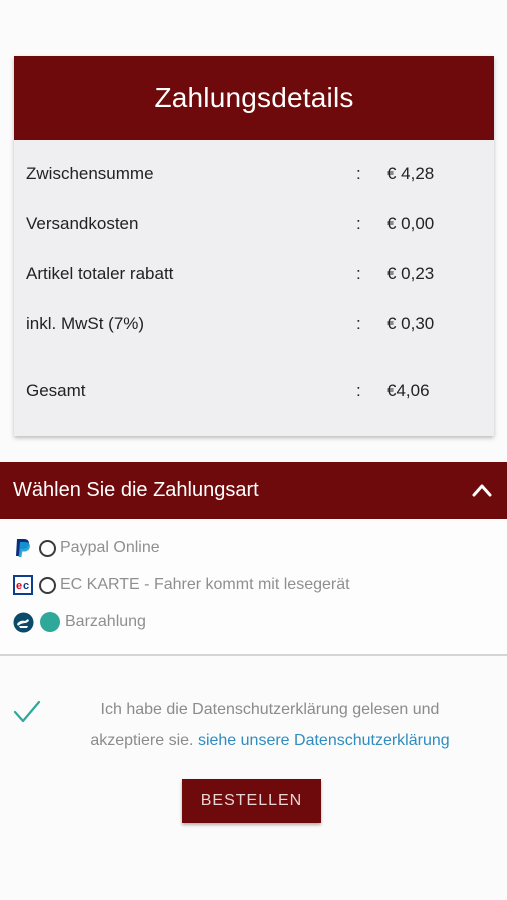 The height and width of the screenshot is (900, 507). Describe the element at coordinates (254, 224) in the screenshot. I see `shipping-row: Versandkosten : € 0,00` at that location.